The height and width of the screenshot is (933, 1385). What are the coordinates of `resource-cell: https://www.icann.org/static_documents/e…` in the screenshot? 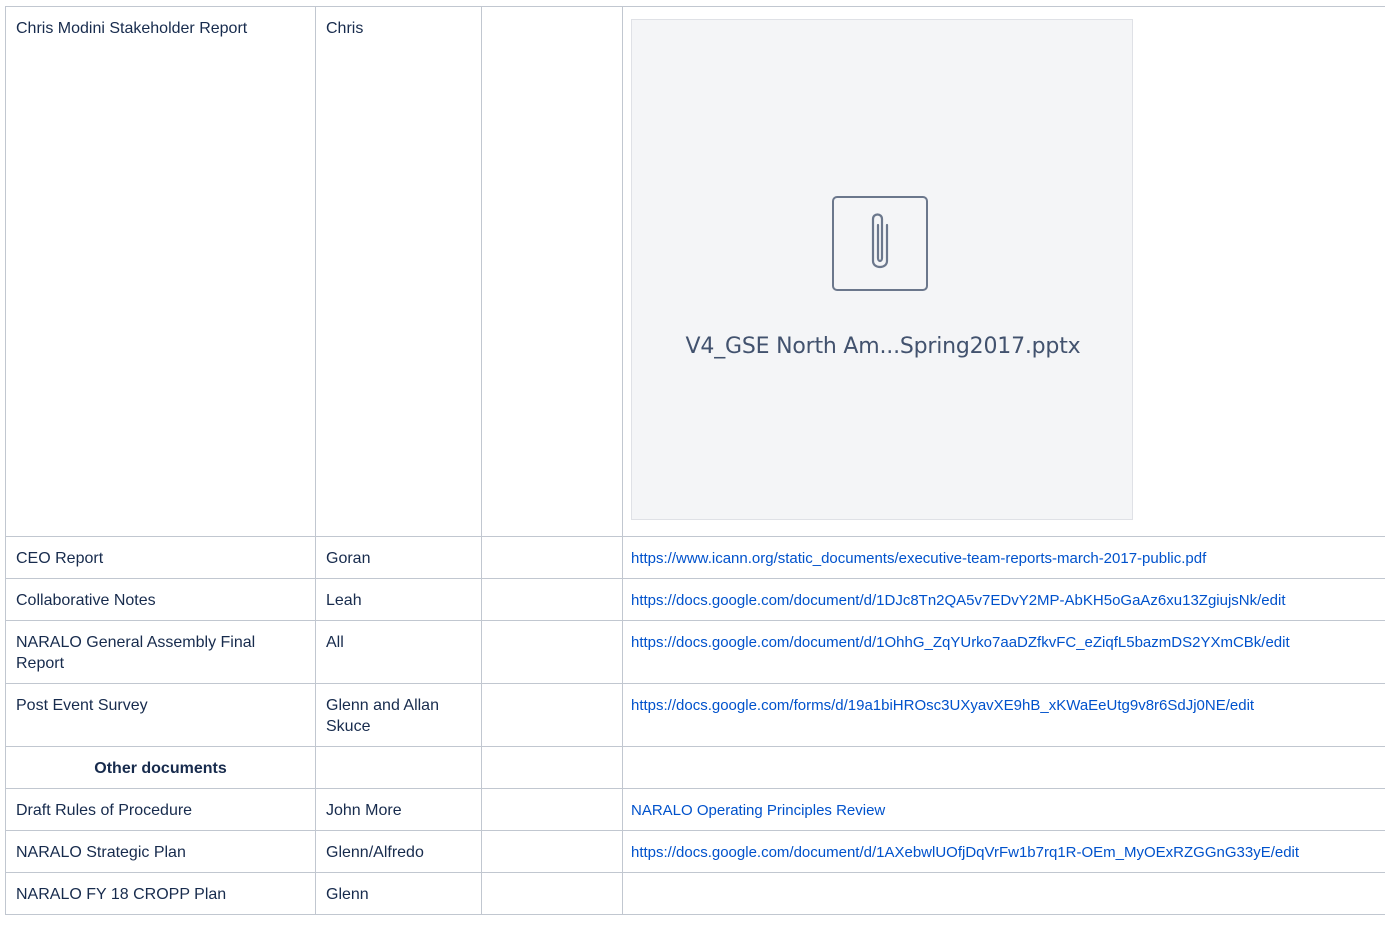 It's located at (1003, 557).